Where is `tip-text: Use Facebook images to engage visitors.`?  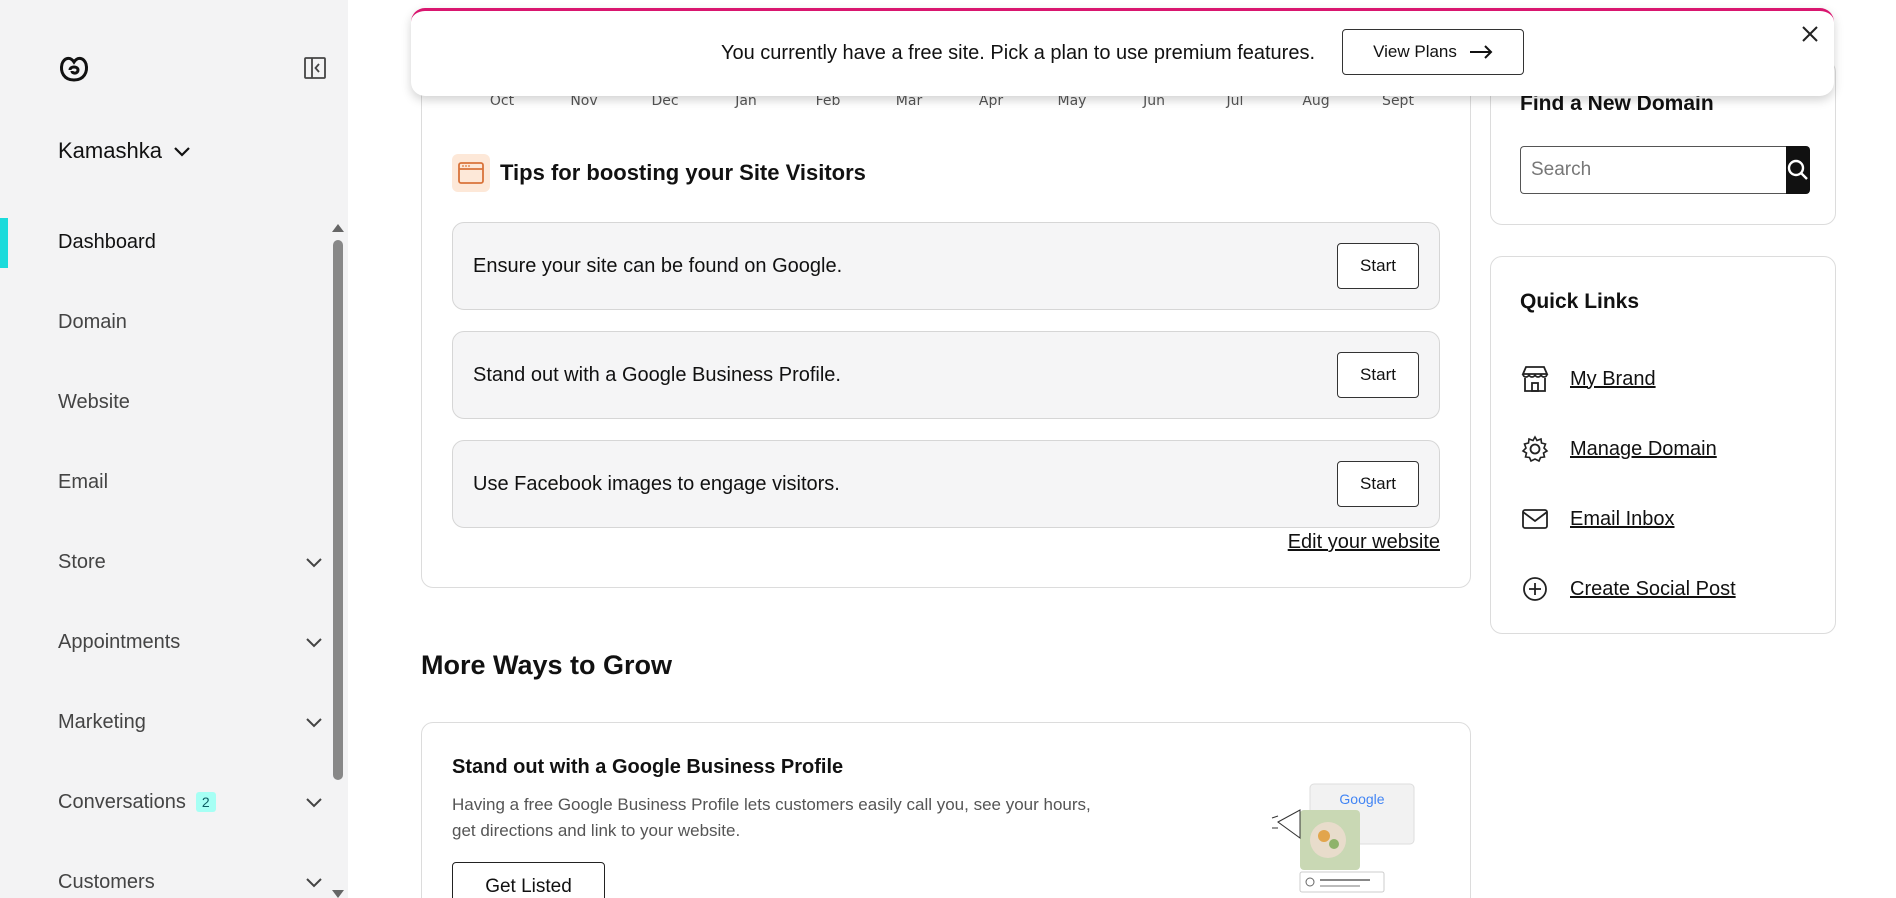 tip-text: Use Facebook images to engage visitors. is located at coordinates (656, 483).